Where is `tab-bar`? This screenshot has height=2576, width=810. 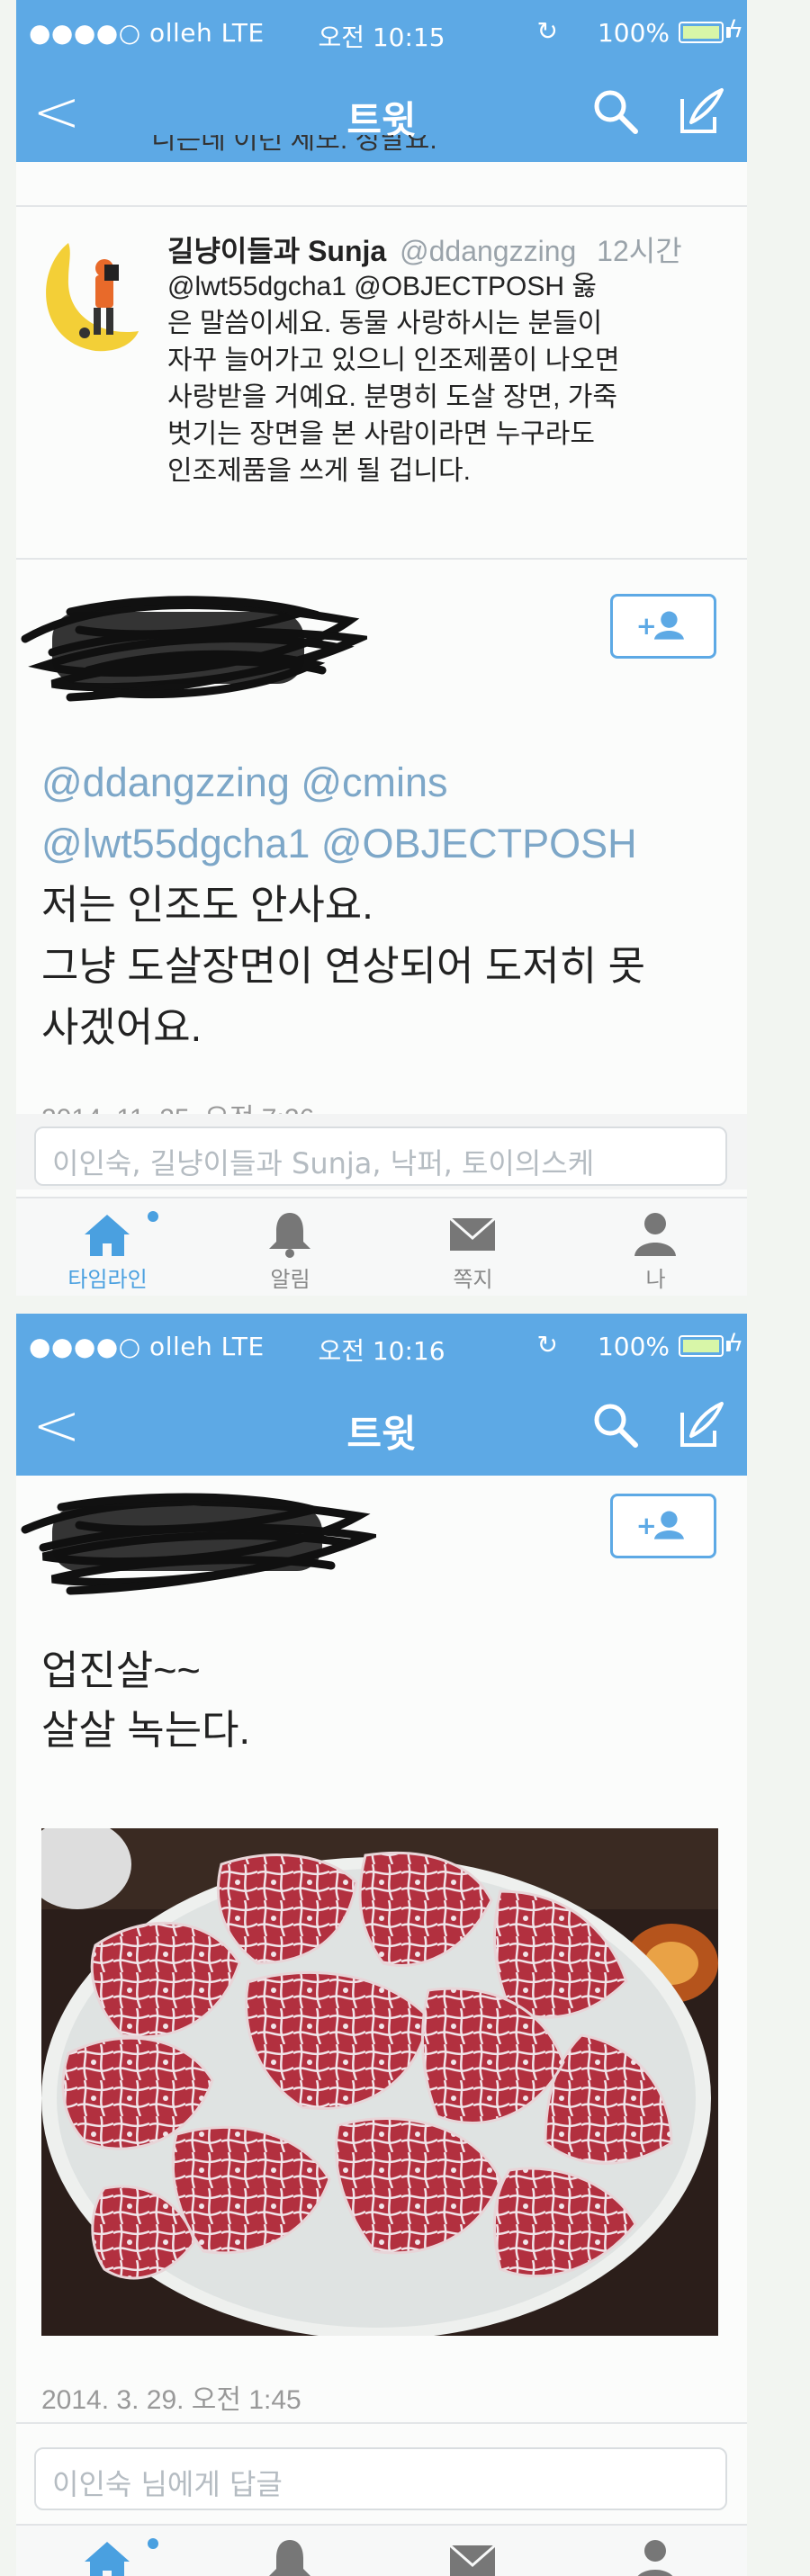 tab-bar is located at coordinates (382, 2550).